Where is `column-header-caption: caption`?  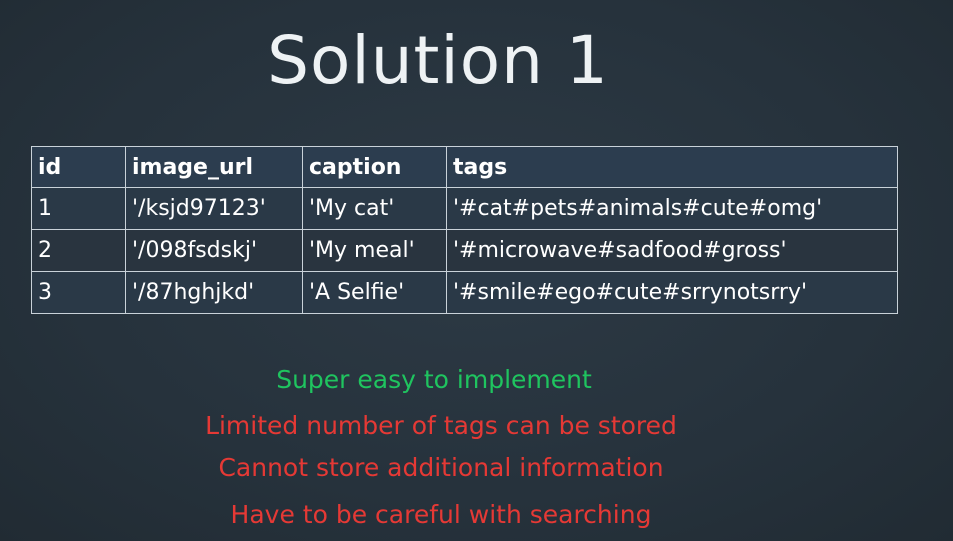
column-header-caption: caption is located at coordinates (374, 167).